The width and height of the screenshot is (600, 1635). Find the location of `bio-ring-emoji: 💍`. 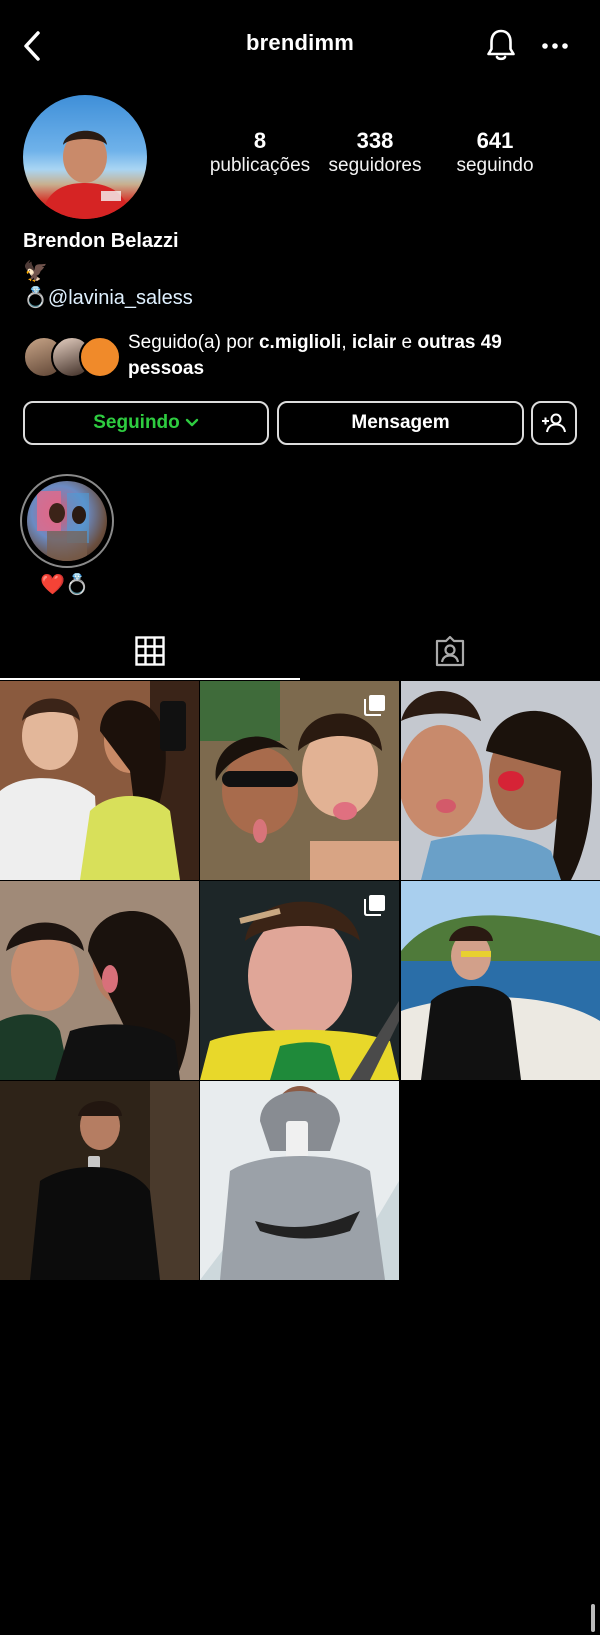

bio-ring-emoji: 💍 is located at coordinates (35, 298).